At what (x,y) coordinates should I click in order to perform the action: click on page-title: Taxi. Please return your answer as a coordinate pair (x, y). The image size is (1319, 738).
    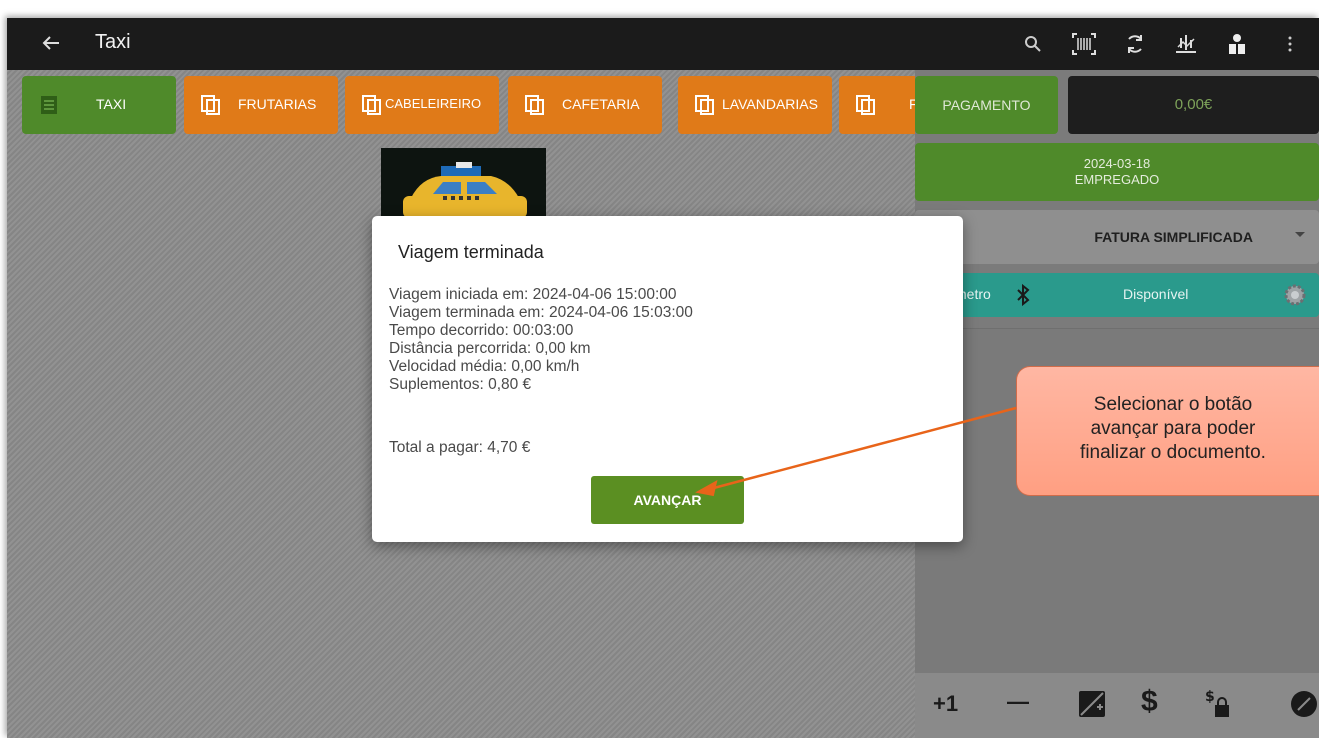
    Looking at the image, I should click on (113, 42).